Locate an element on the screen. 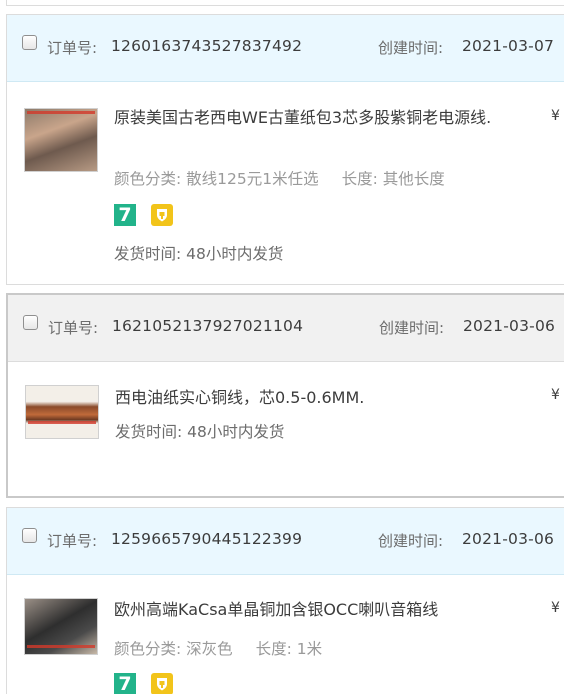  color-category-value: 散线125元1米任选 is located at coordinates (252, 179).